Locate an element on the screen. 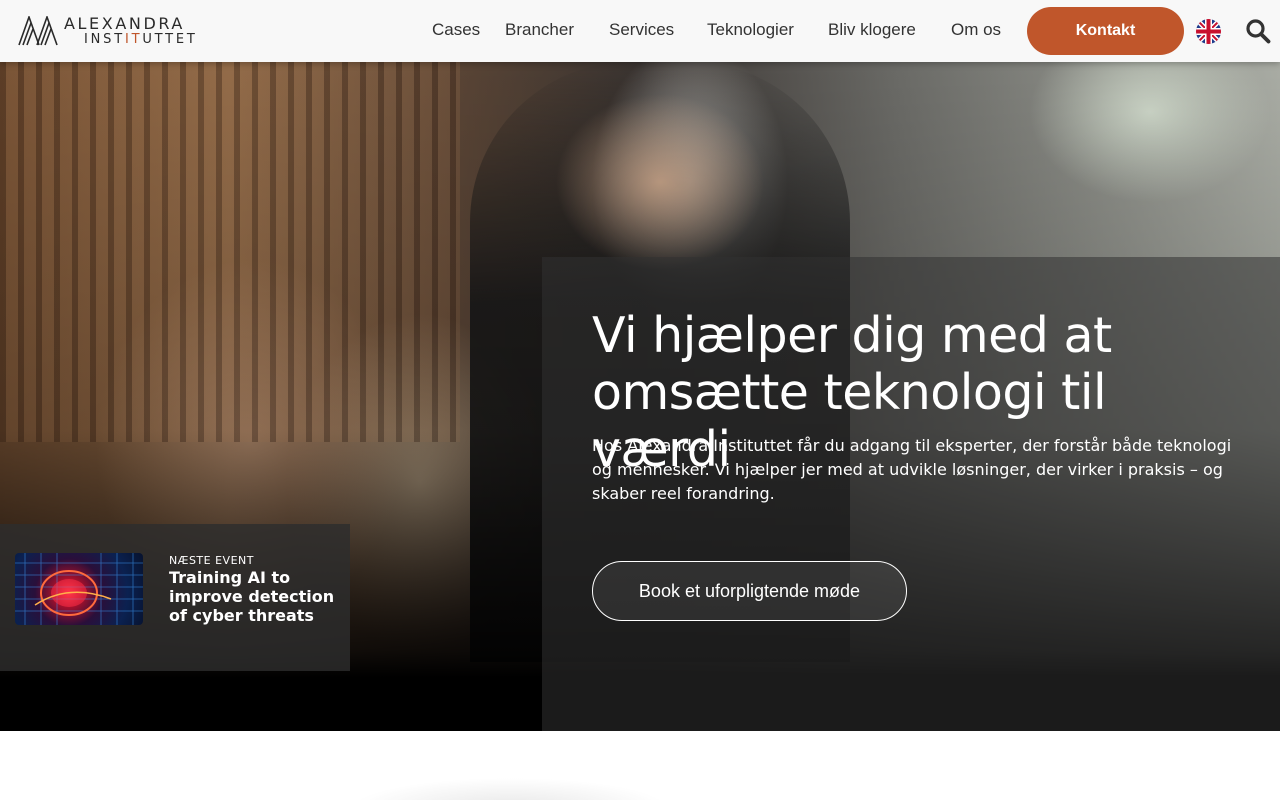 The width and height of the screenshot is (1280, 800). uk-flag-icon is located at coordinates (1208, 31).